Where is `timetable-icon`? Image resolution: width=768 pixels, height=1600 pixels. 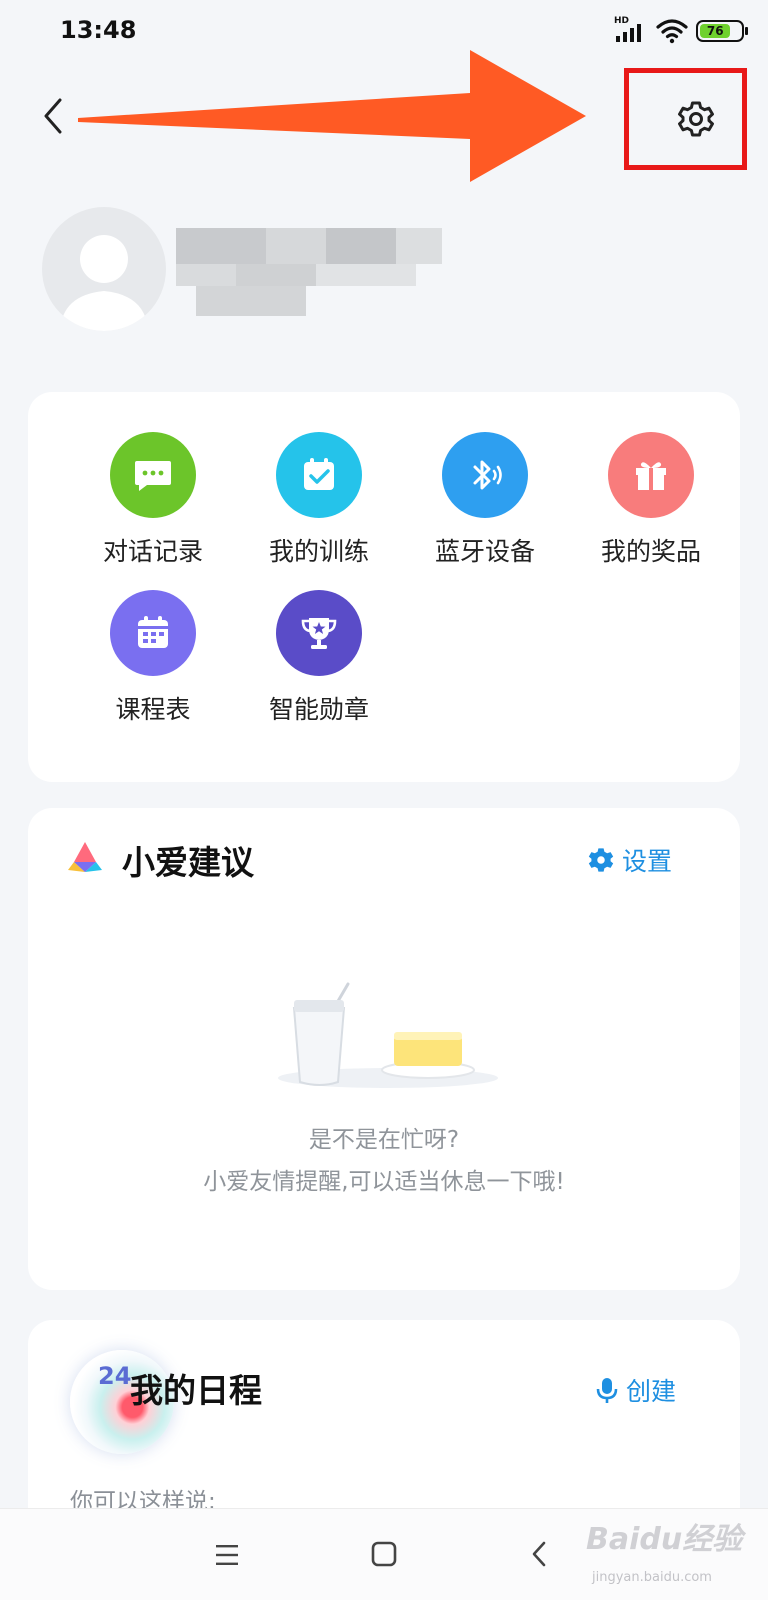 timetable-icon is located at coordinates (153, 633).